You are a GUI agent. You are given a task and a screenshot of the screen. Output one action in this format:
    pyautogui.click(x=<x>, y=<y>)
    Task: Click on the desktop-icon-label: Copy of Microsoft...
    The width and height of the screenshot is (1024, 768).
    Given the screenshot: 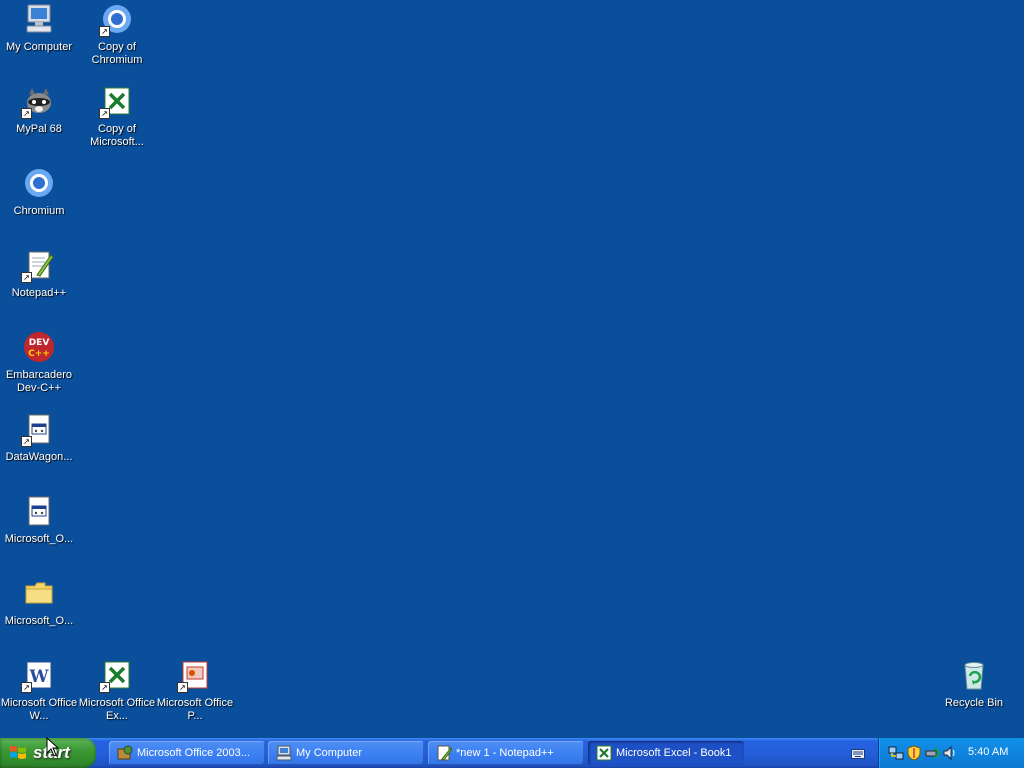 What is the action you would take?
    pyautogui.click(x=117, y=135)
    